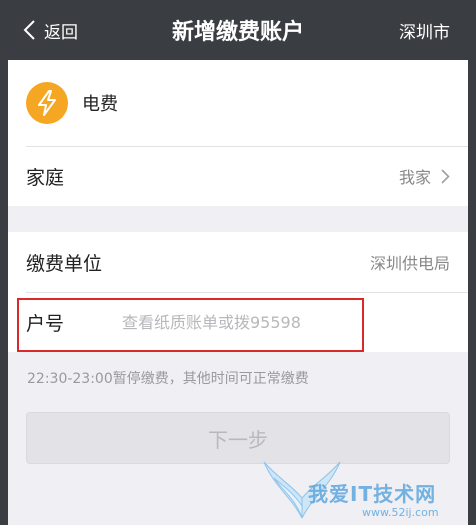 The image size is (476, 525). Describe the element at coordinates (400, 512) in the screenshot. I see `watermark-url: www.52ij.com` at that location.